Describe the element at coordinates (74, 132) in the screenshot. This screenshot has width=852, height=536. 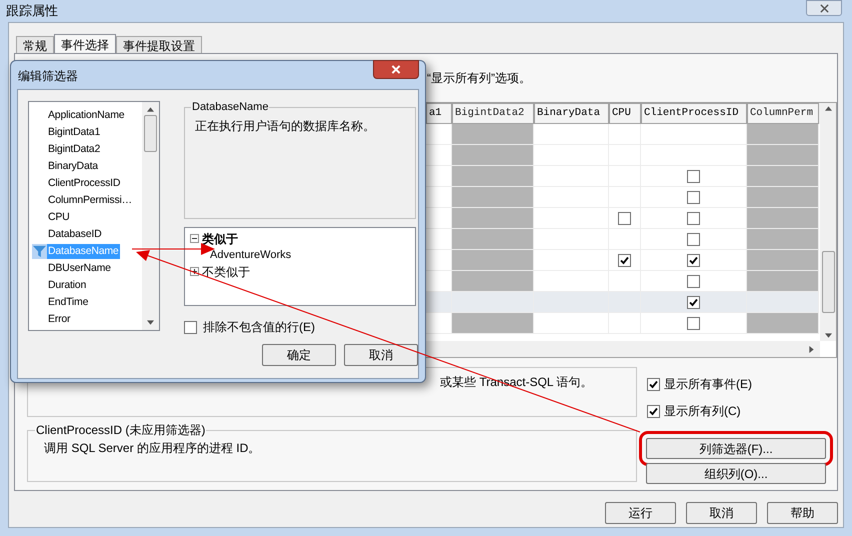
I see `list-item: BigintData1` at that location.